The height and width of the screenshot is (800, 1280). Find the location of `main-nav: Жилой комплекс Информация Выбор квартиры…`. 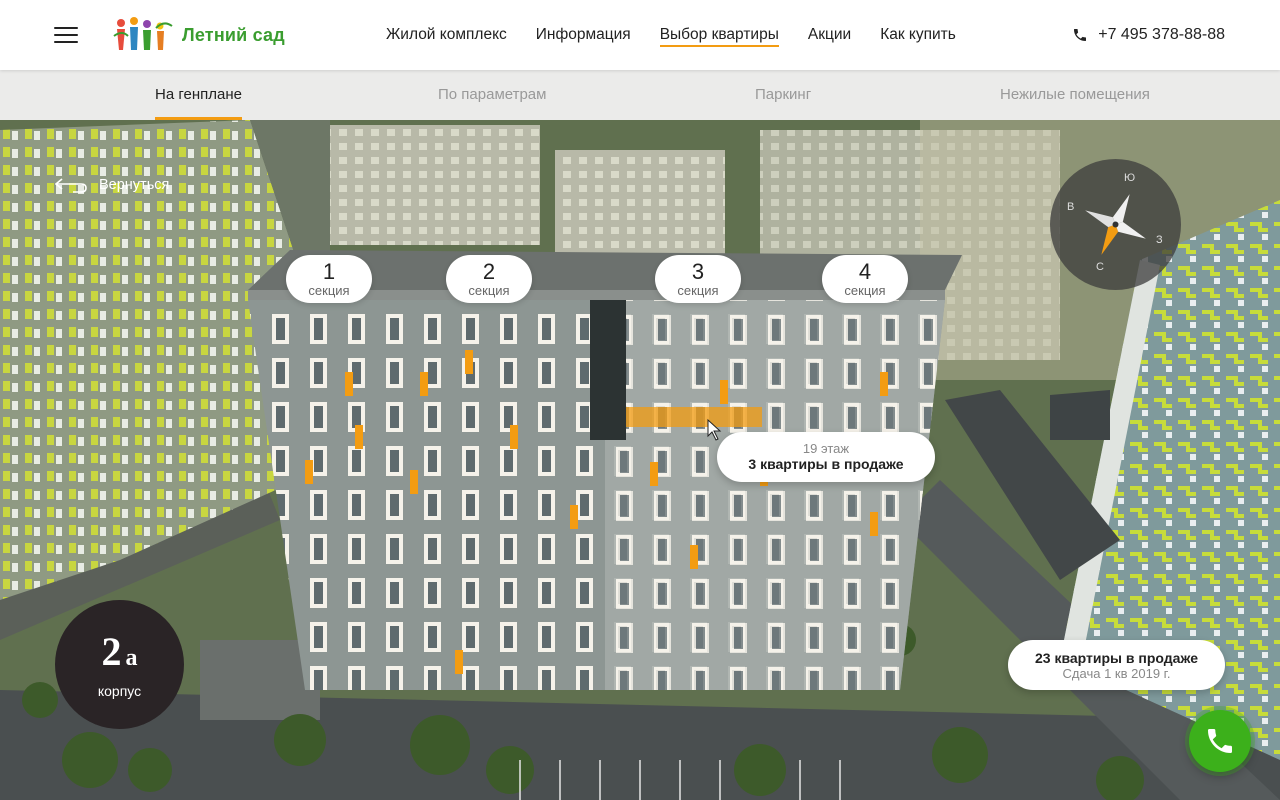

main-nav: Жилой комплекс Информация Выбор квартиры… is located at coordinates (685, 35).